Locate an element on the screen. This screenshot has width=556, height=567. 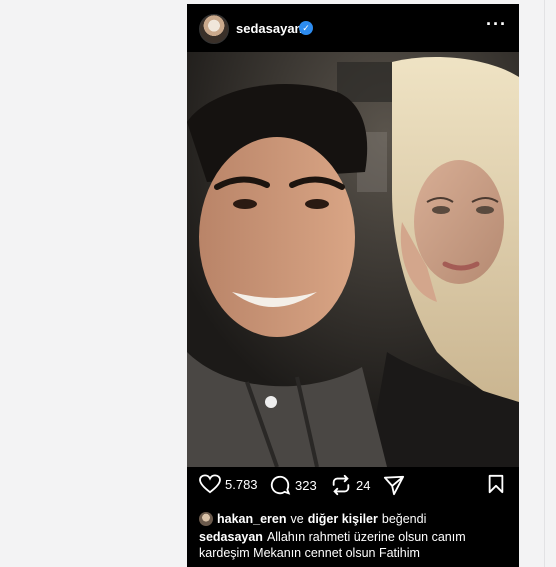
liked-by-line: hakan_eren ve diğer kişiler beğendi is located at coordinates (312, 519).